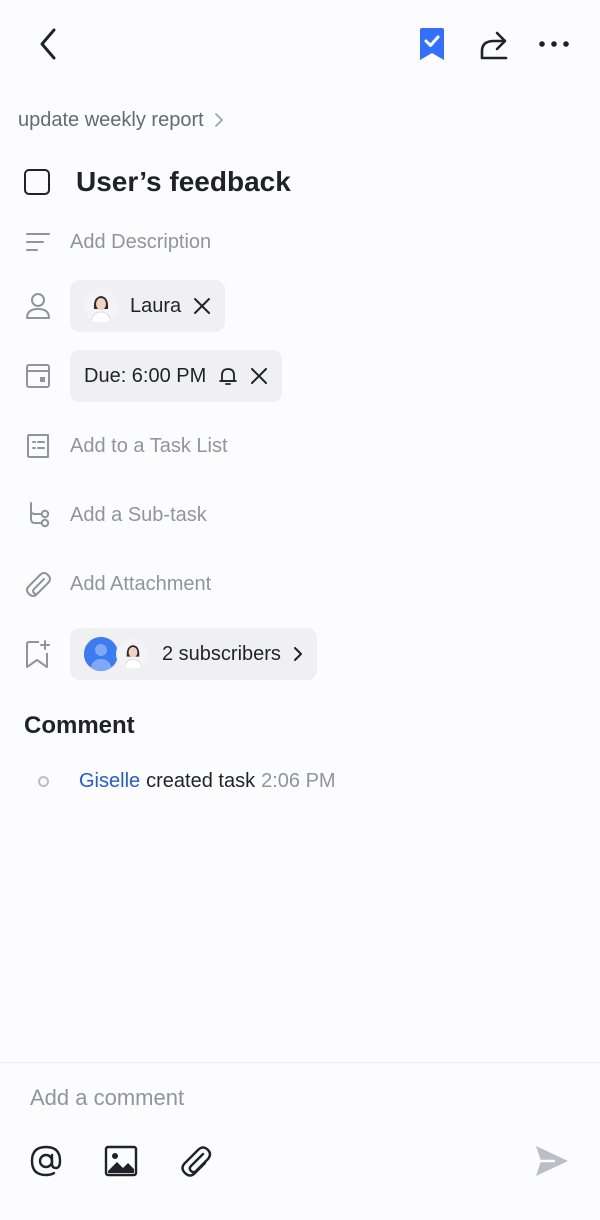  Describe the element at coordinates (145, 375) in the screenshot. I see `due-date-label: Due: 6:00 PM` at that location.